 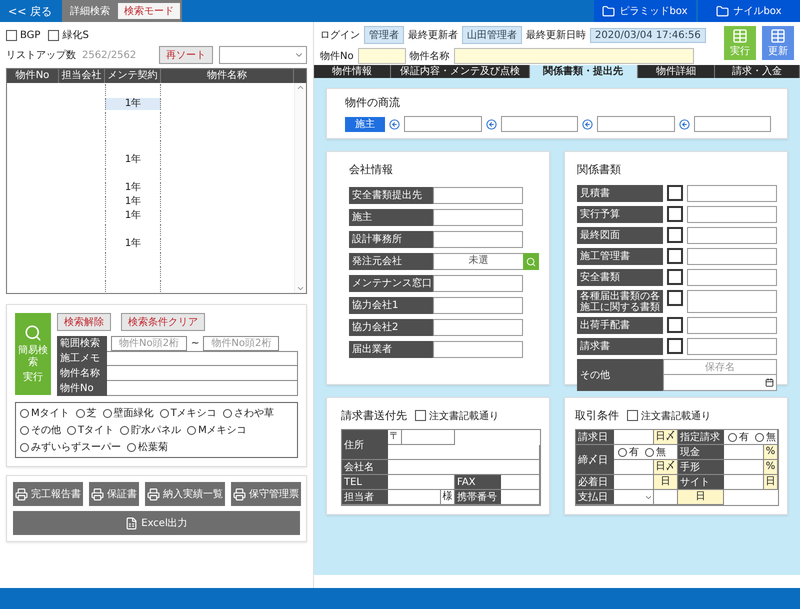 I want to click on address-field, so click(x=464, y=452).